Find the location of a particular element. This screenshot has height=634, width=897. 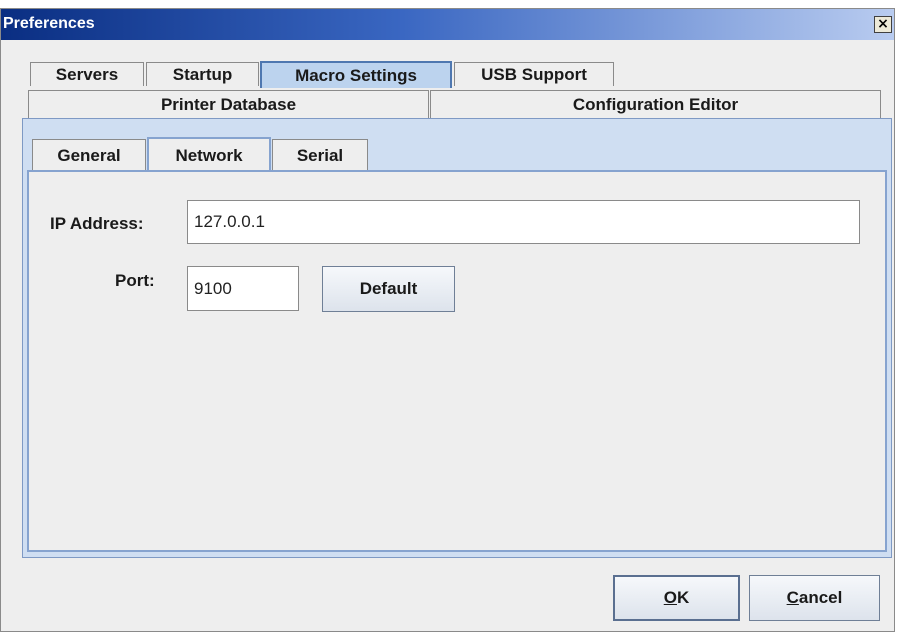

tab-startup: Startup is located at coordinates (202, 74).